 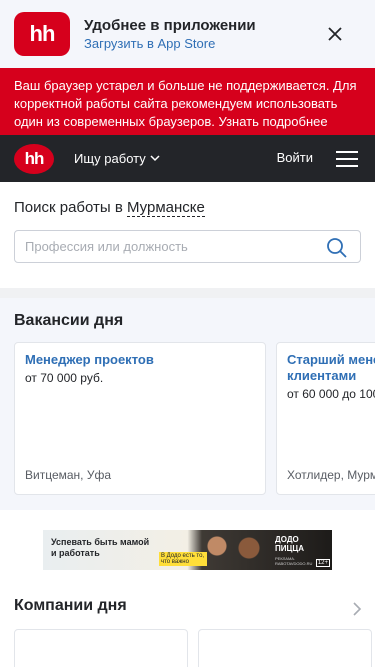 I want to click on burger-menu-icon, so click(x=347, y=159).